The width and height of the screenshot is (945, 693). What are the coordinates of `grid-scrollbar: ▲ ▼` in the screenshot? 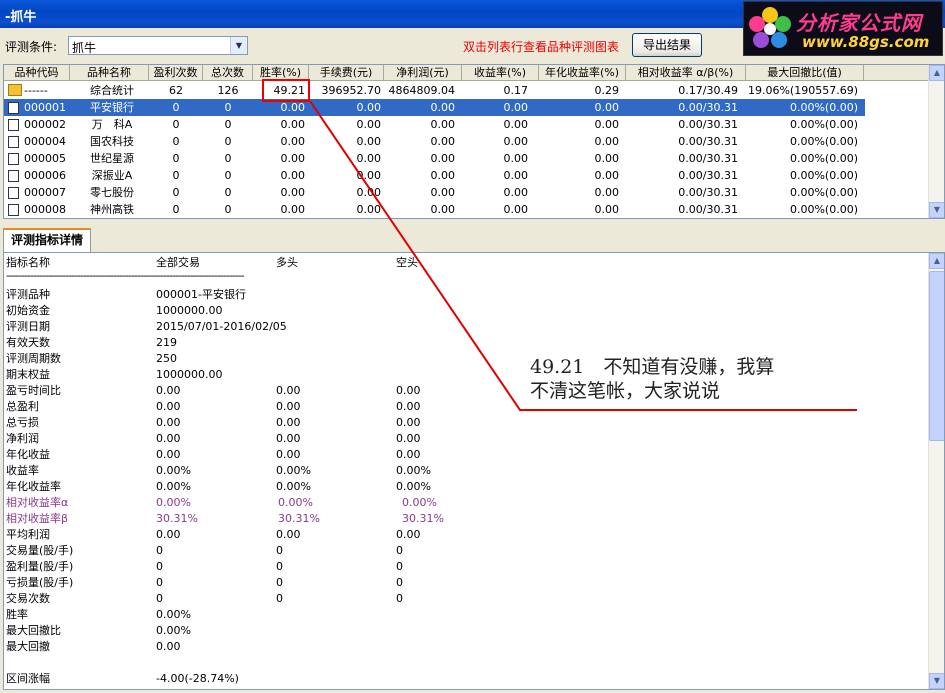 It's located at (936, 141).